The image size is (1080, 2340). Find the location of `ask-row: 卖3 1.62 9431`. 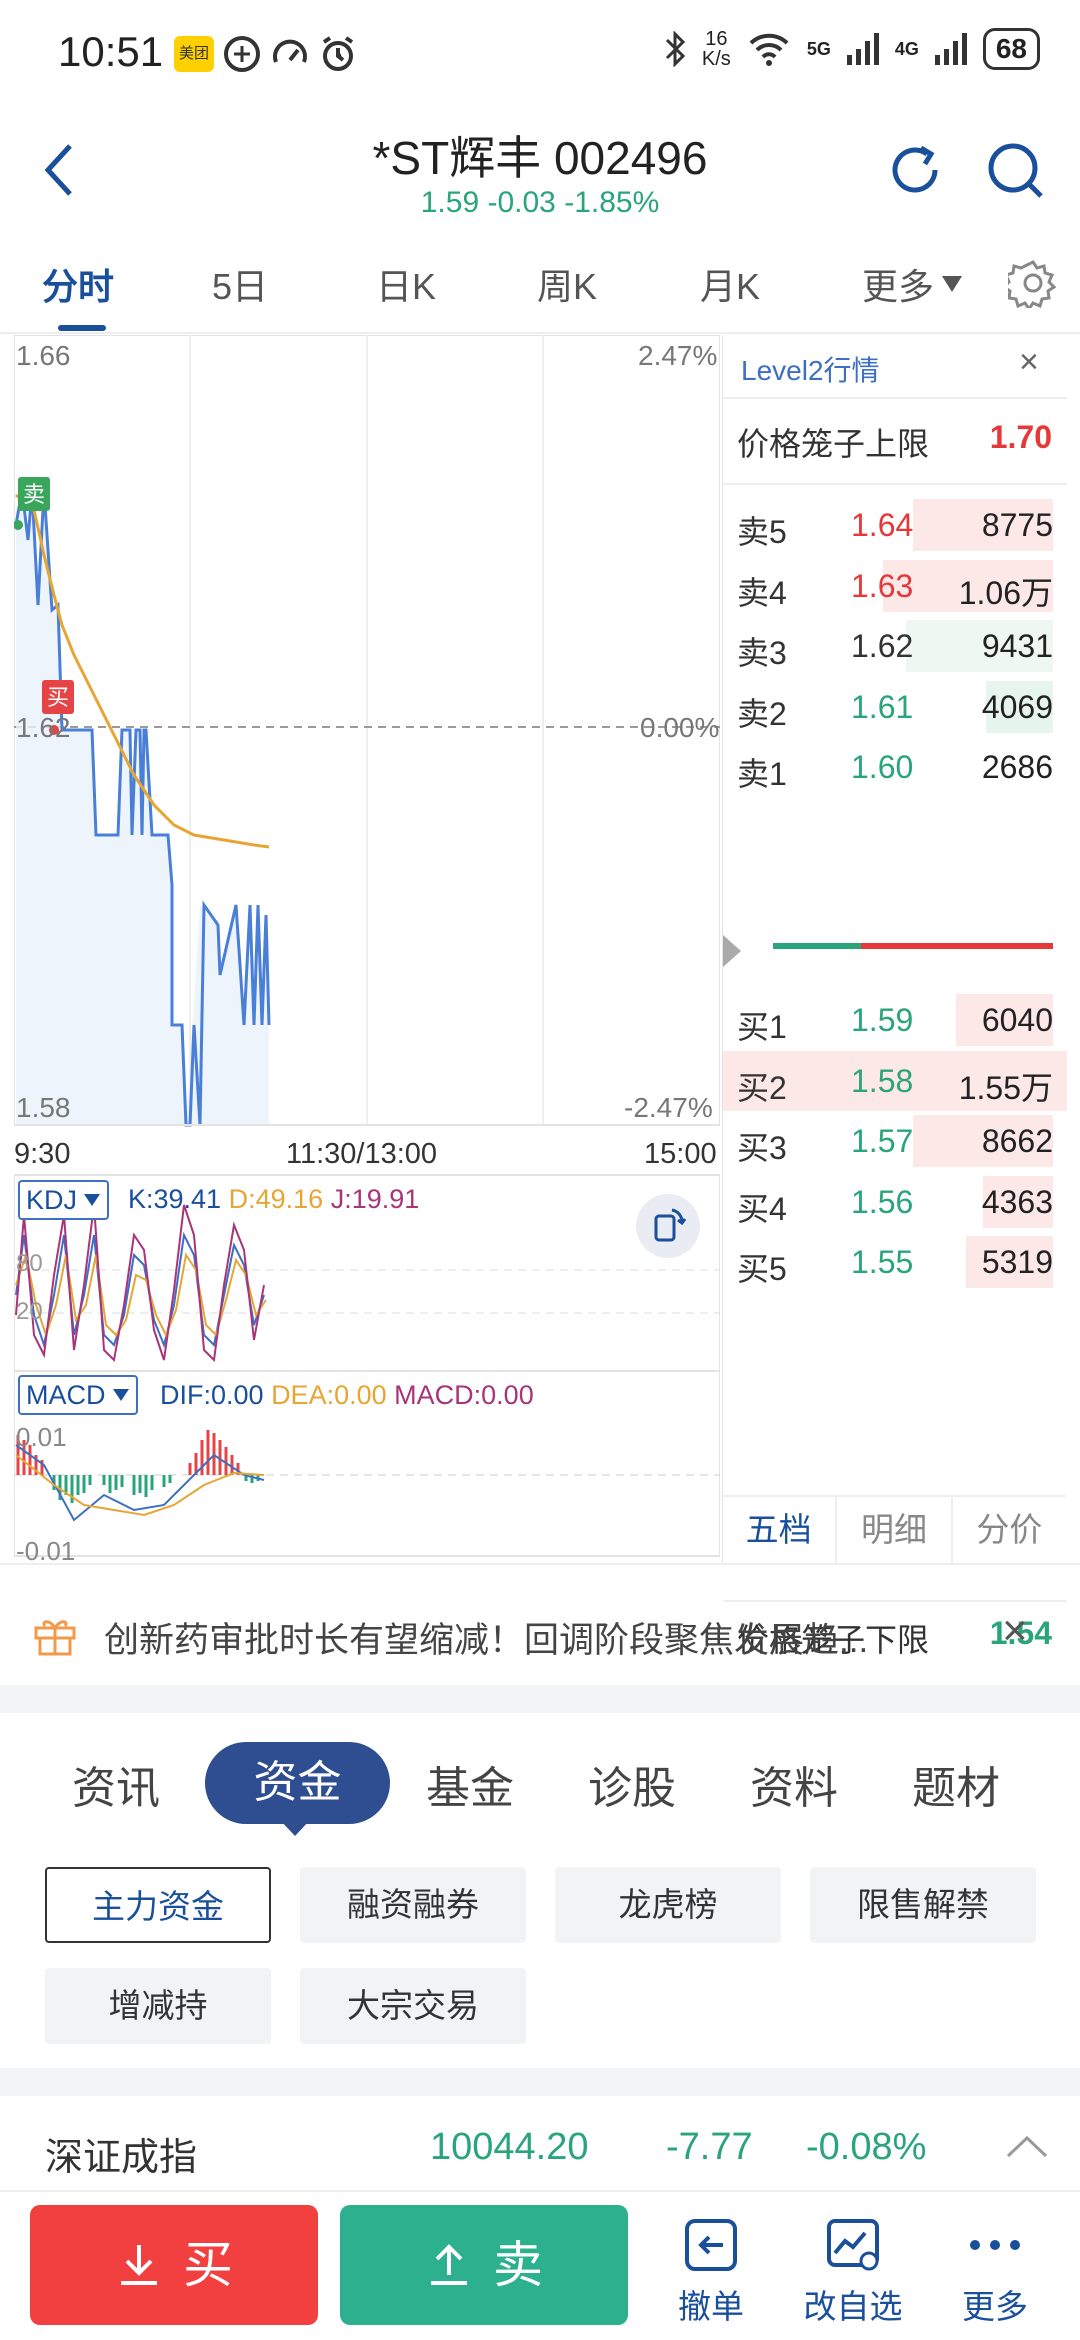

ask-row: 卖3 1.62 9431 is located at coordinates (895, 646).